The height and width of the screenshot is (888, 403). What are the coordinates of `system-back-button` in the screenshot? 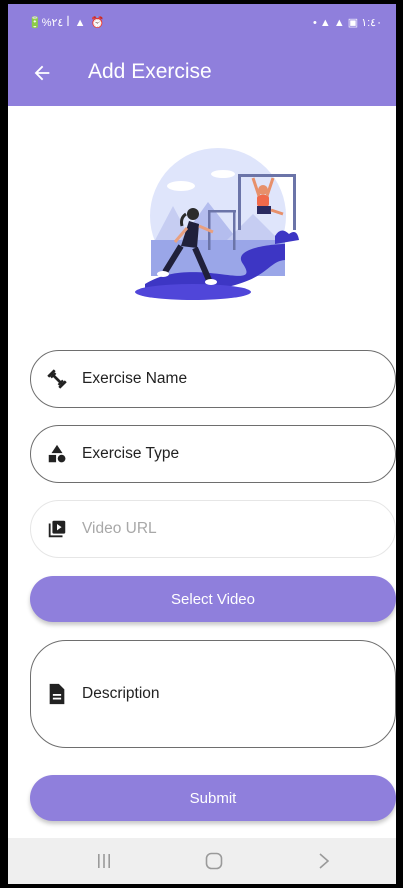 It's located at (324, 861).